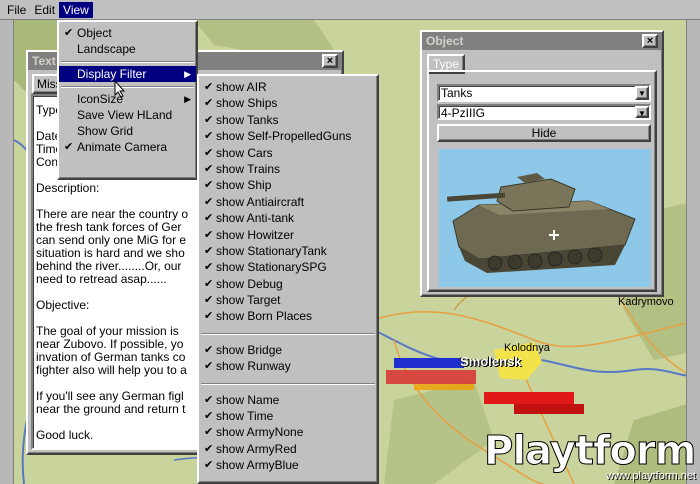 The height and width of the screenshot is (484, 700). Describe the element at coordinates (127, 131) in the screenshot. I see `menu-item-show-grid: Show Grid` at that location.